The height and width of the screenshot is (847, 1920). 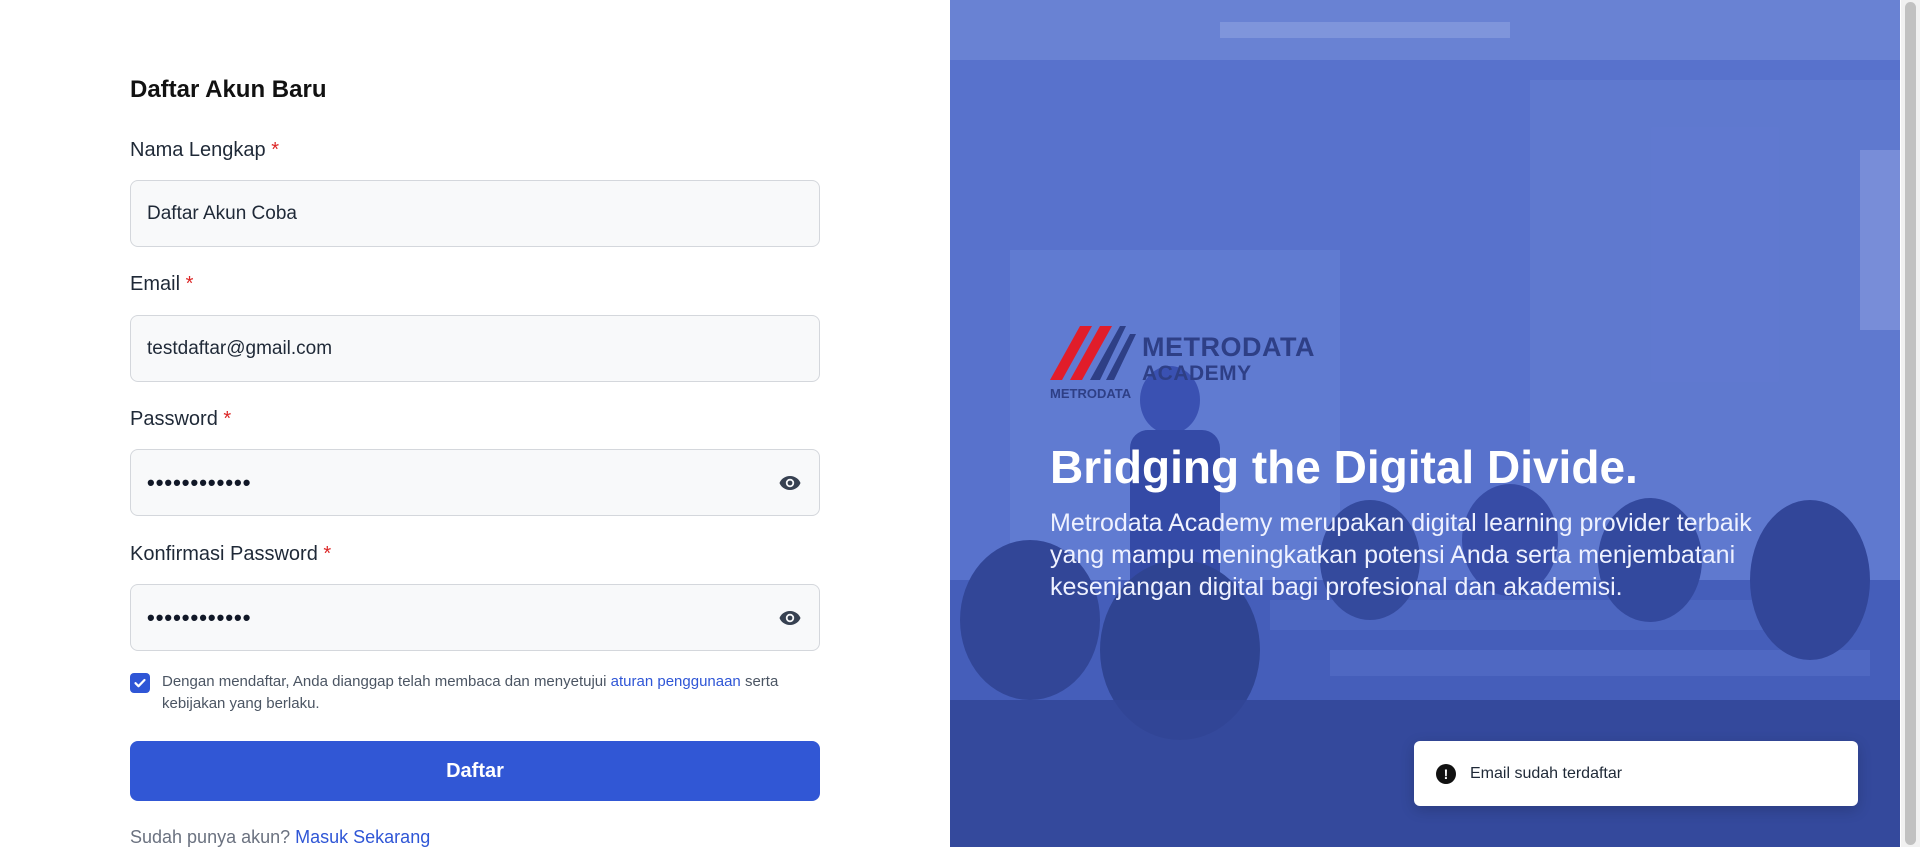 I want to click on alert-circle-icon: !, so click(x=1446, y=773).